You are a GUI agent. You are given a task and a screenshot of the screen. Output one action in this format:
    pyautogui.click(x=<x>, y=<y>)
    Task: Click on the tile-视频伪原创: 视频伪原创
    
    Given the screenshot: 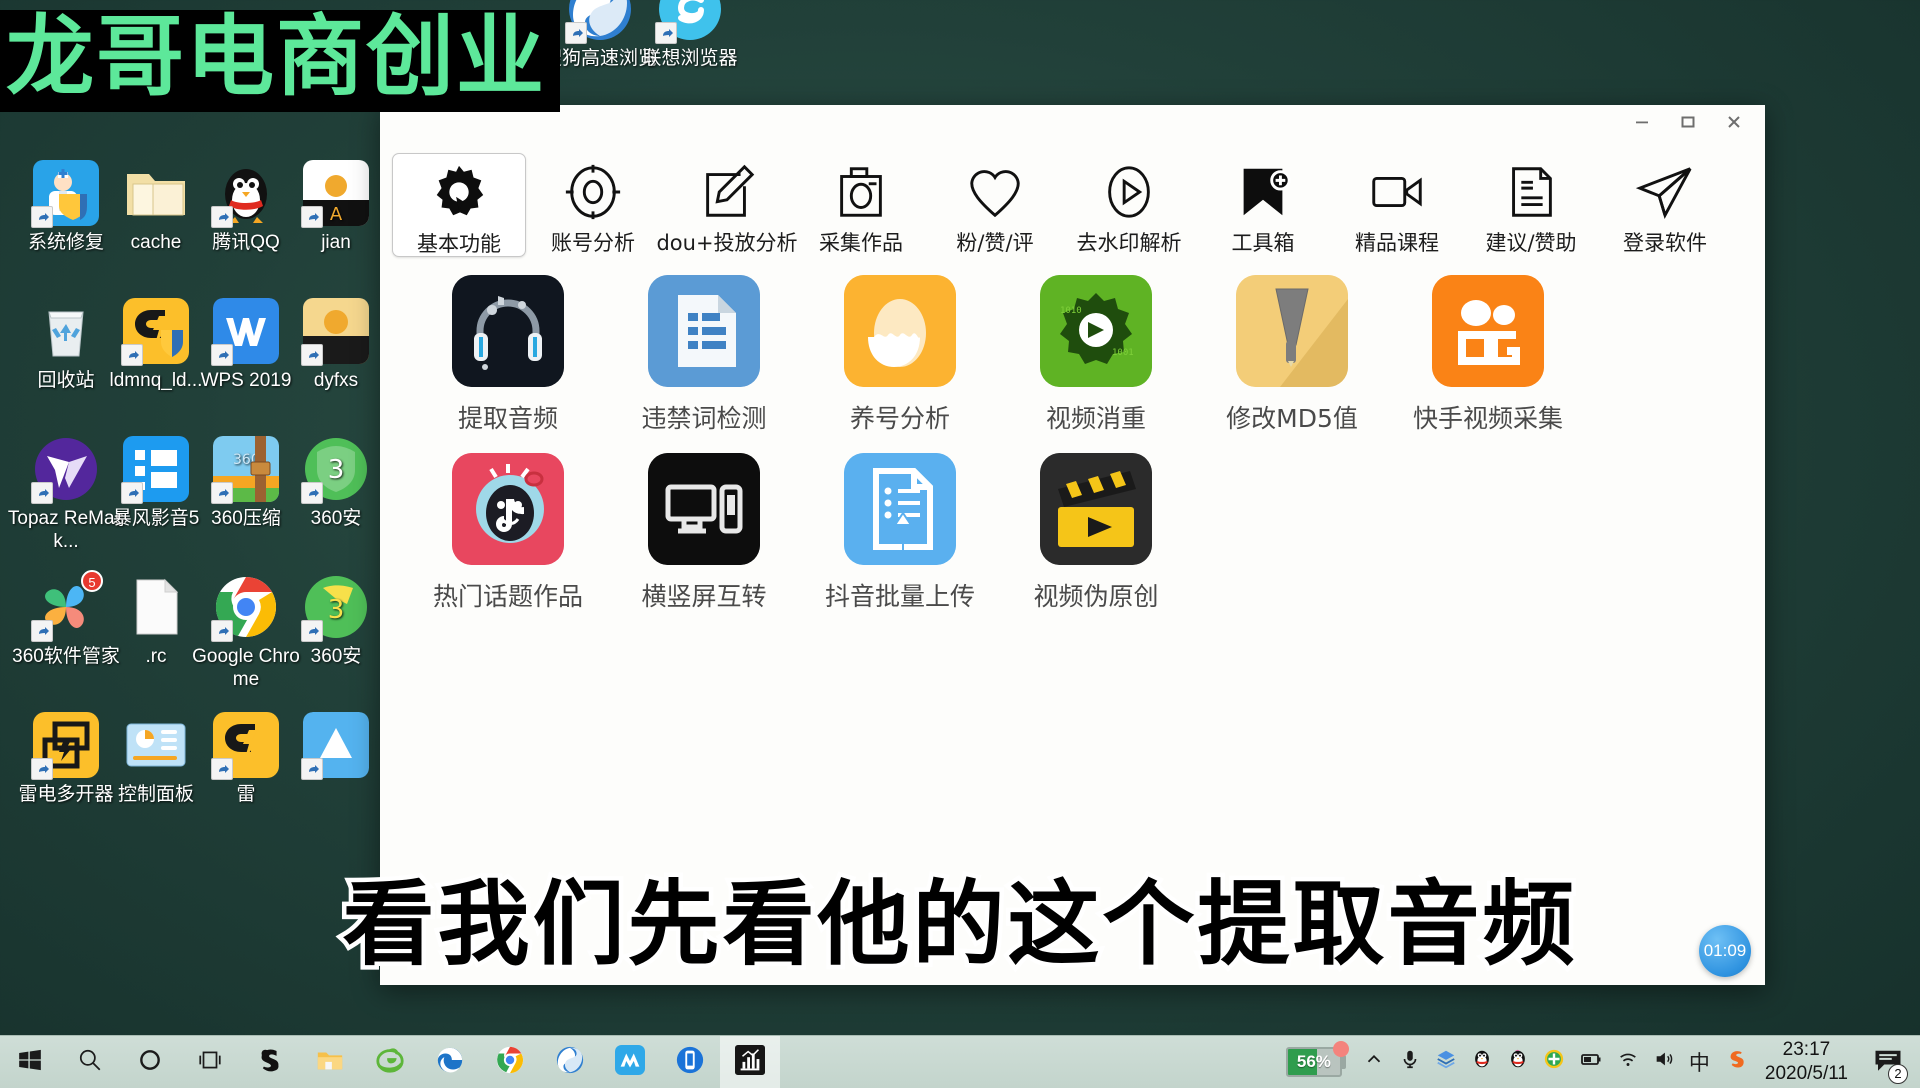 What is the action you would take?
    pyautogui.click(x=1096, y=533)
    